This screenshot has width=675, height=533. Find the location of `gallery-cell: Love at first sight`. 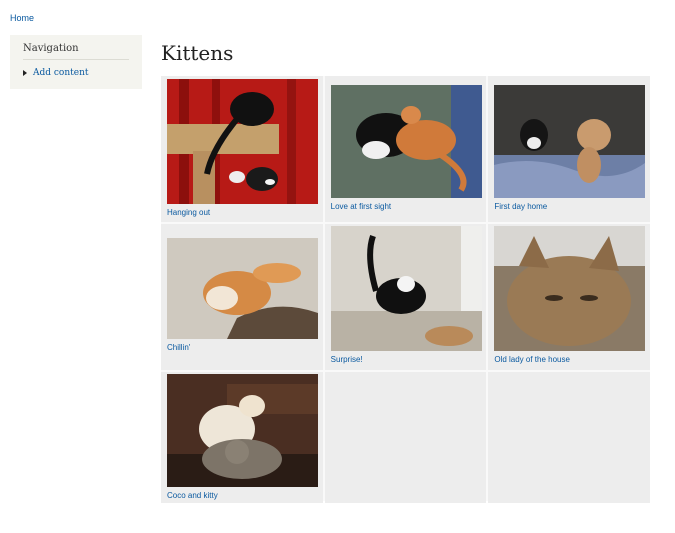

gallery-cell: Love at first sight is located at coordinates (405, 149).